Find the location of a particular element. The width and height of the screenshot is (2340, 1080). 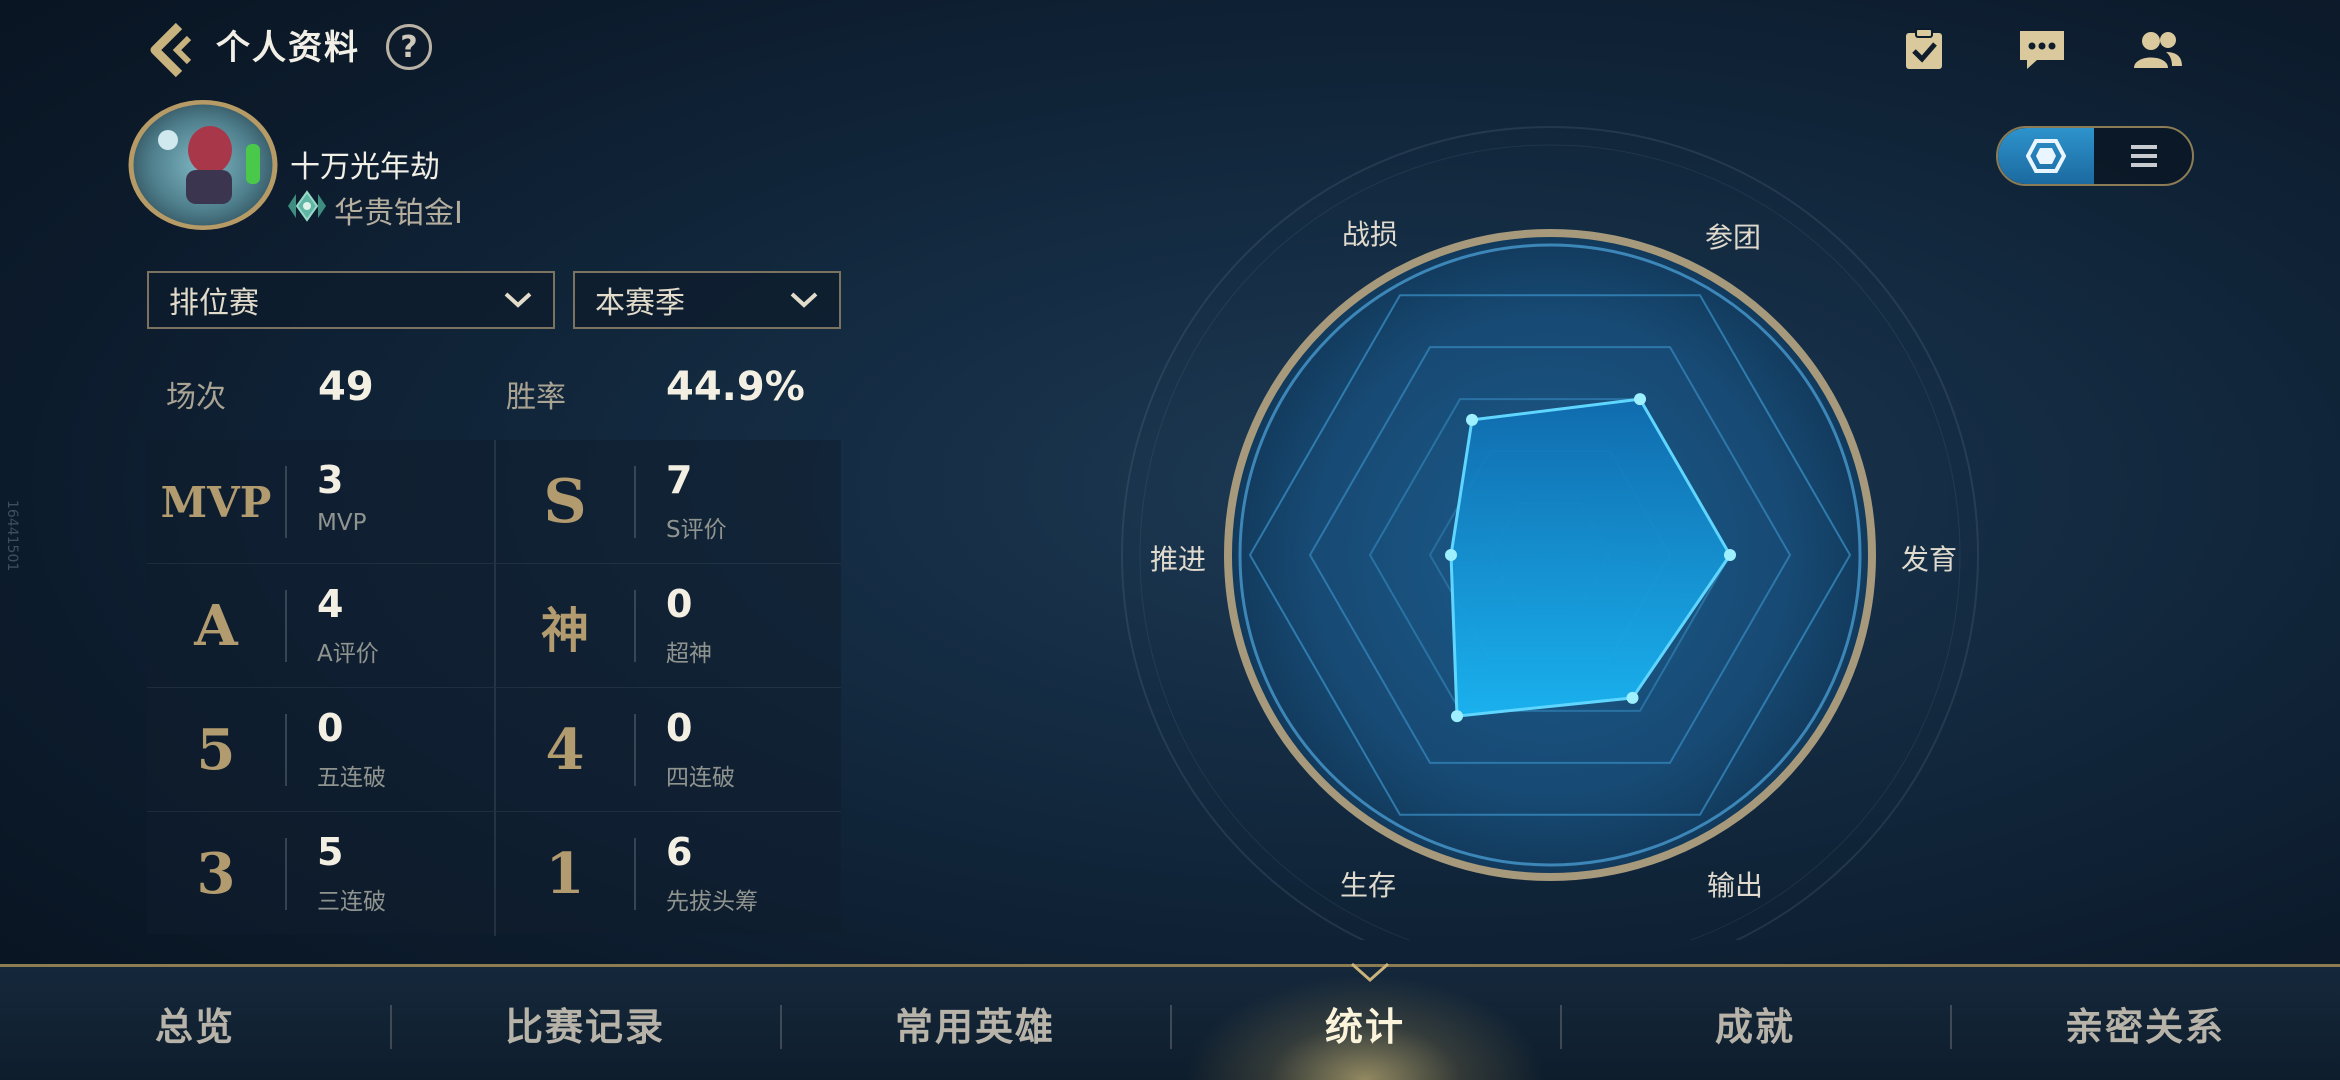

friends-button is located at coordinates (2158, 50).